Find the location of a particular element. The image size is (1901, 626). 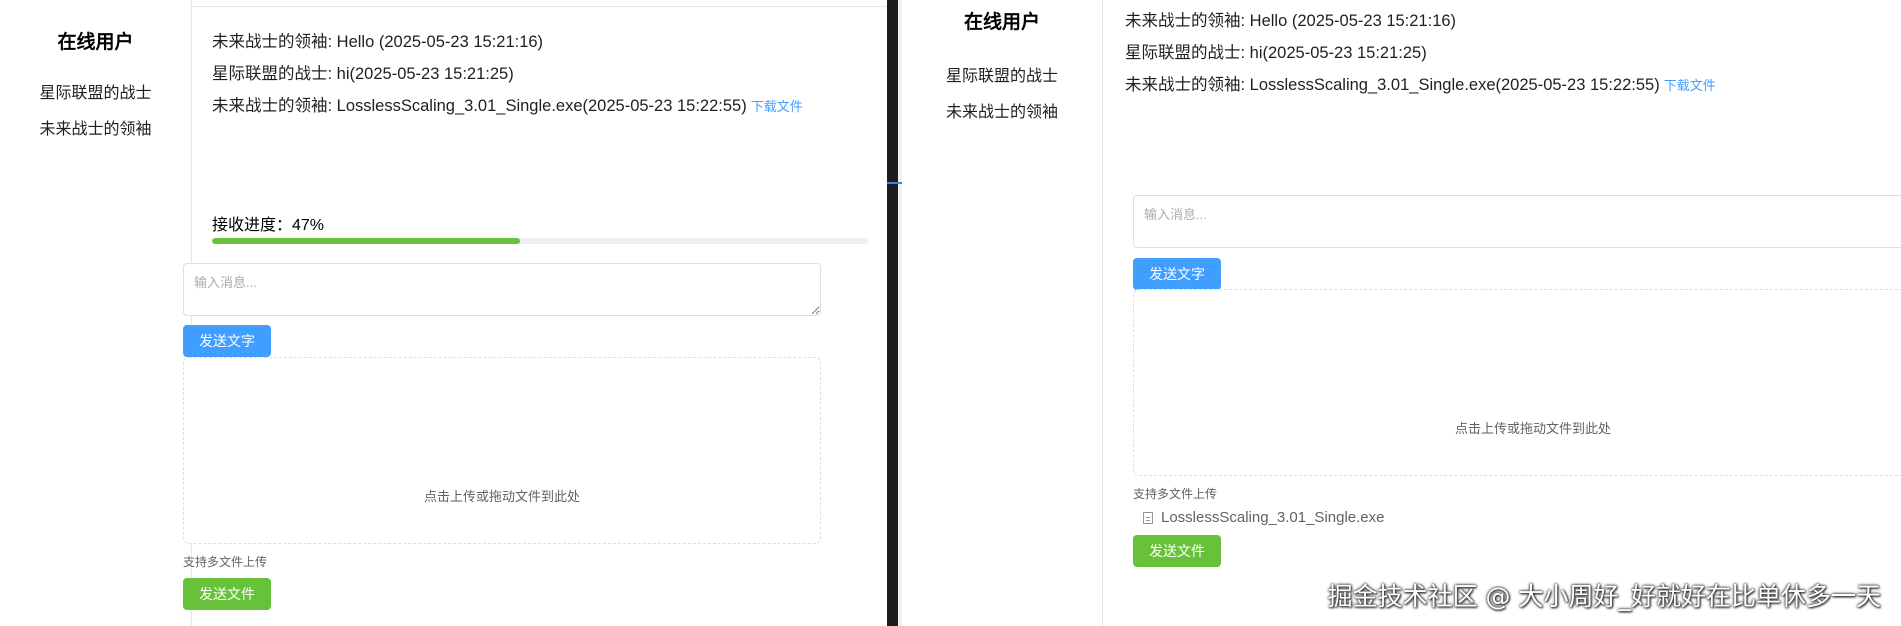

window-divider-accent is located at coordinates (894, 183).